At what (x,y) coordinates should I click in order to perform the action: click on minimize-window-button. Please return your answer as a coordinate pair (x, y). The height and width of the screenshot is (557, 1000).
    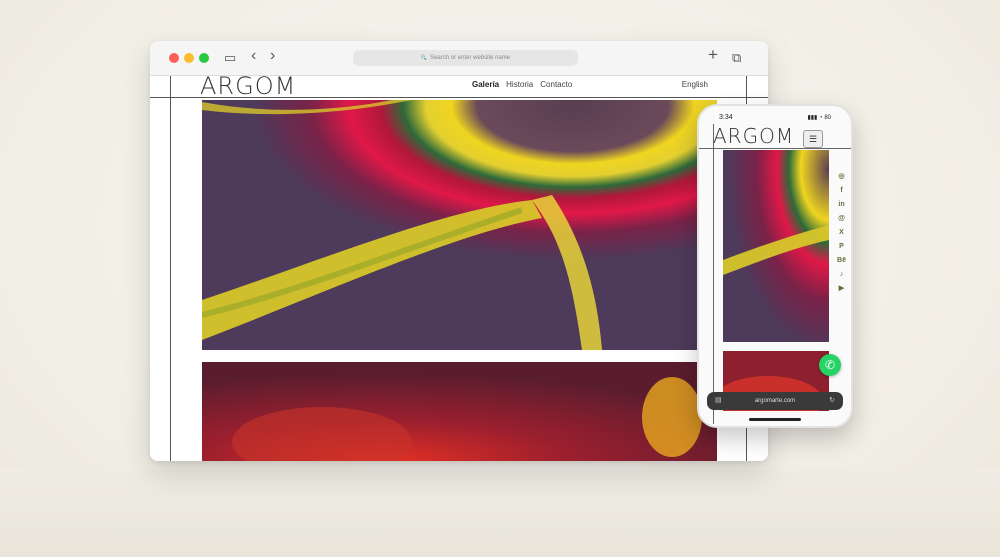
    Looking at the image, I should click on (189, 58).